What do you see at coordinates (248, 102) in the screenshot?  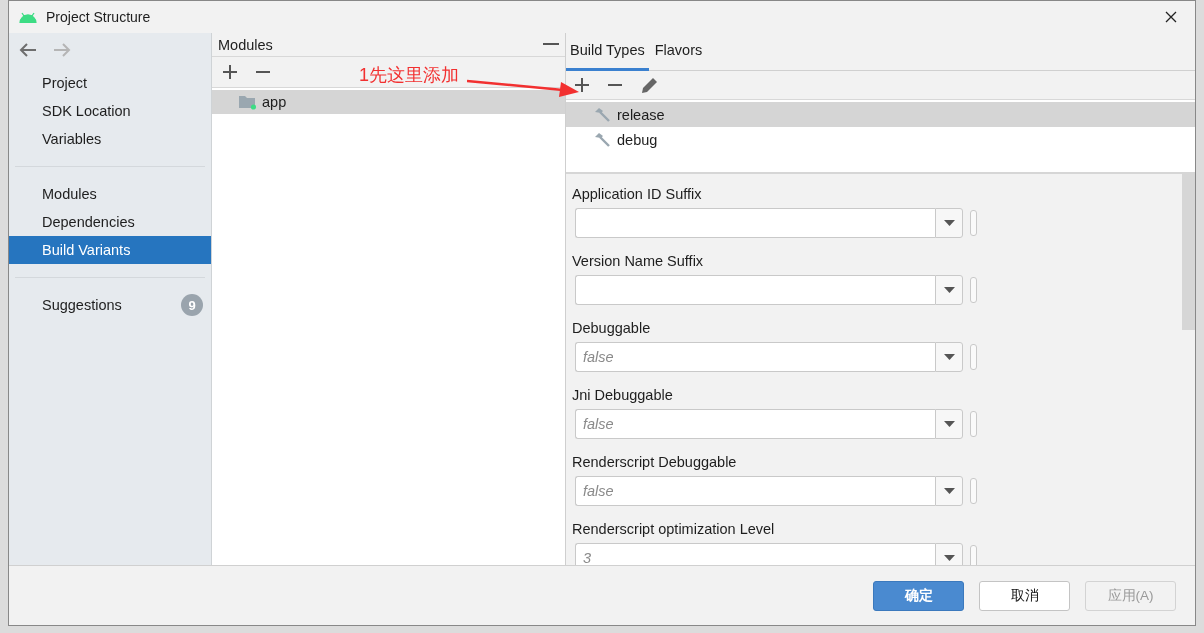 I see `folder-icon` at bounding box center [248, 102].